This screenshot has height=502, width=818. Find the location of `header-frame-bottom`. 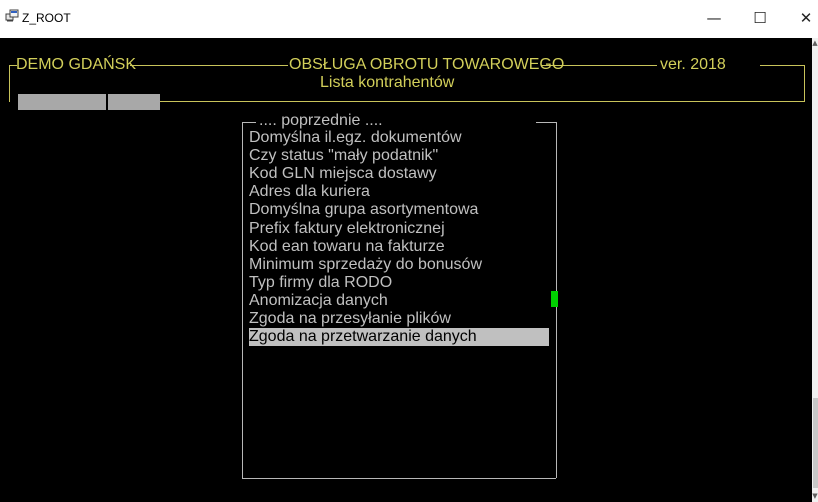

header-frame-bottom is located at coordinates (482, 101).